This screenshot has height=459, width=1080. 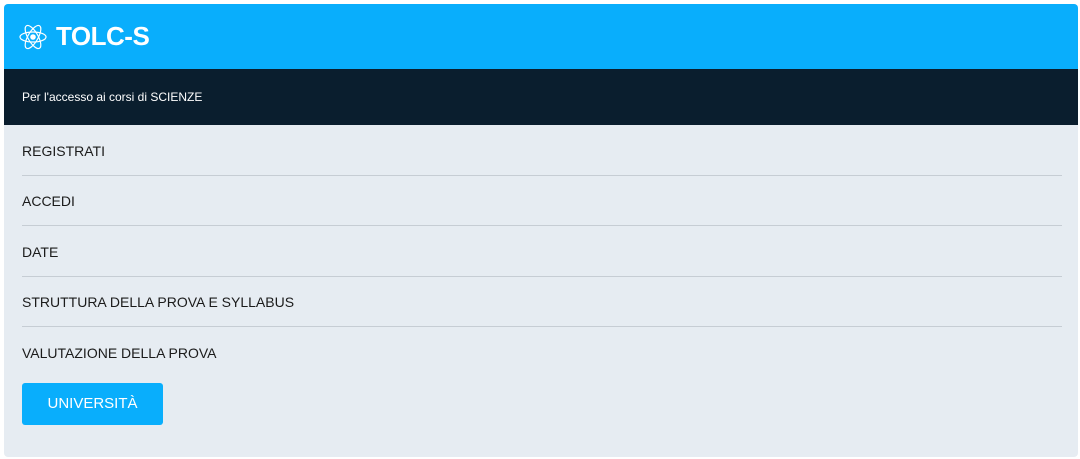 I want to click on menu-item-date: DATE, so click(x=542, y=251).